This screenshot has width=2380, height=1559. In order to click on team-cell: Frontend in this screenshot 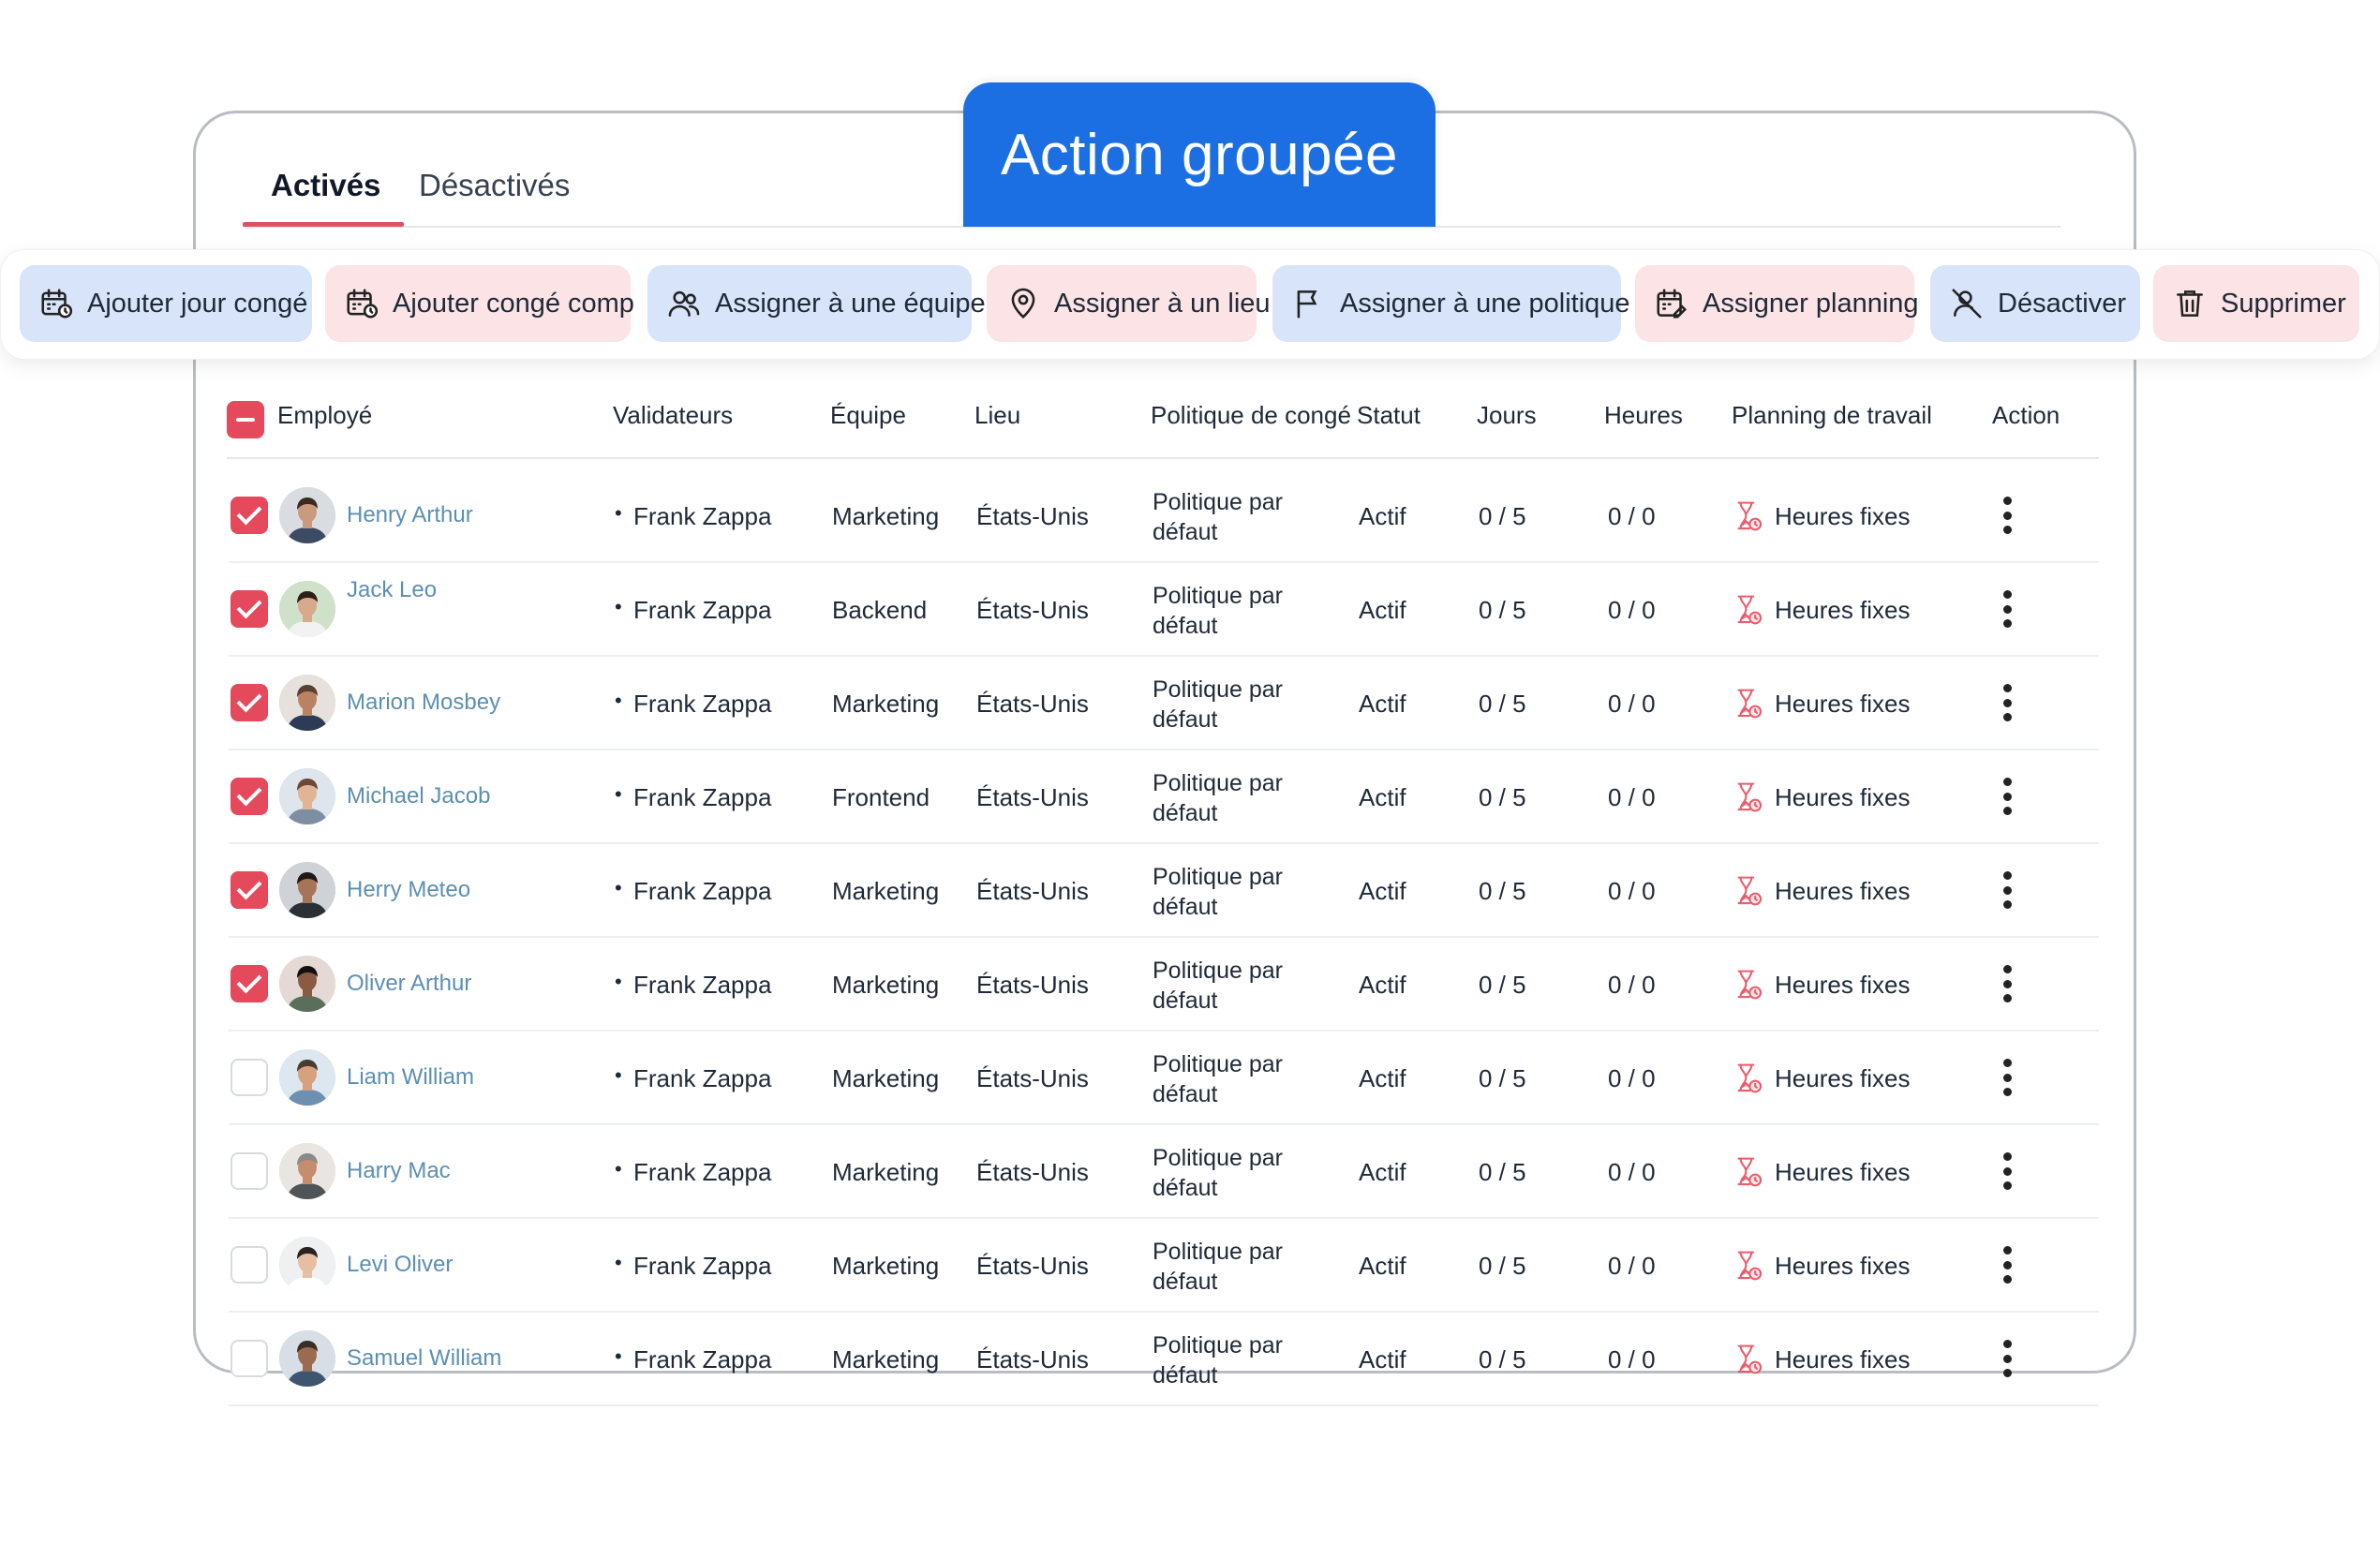, I will do `click(881, 797)`.